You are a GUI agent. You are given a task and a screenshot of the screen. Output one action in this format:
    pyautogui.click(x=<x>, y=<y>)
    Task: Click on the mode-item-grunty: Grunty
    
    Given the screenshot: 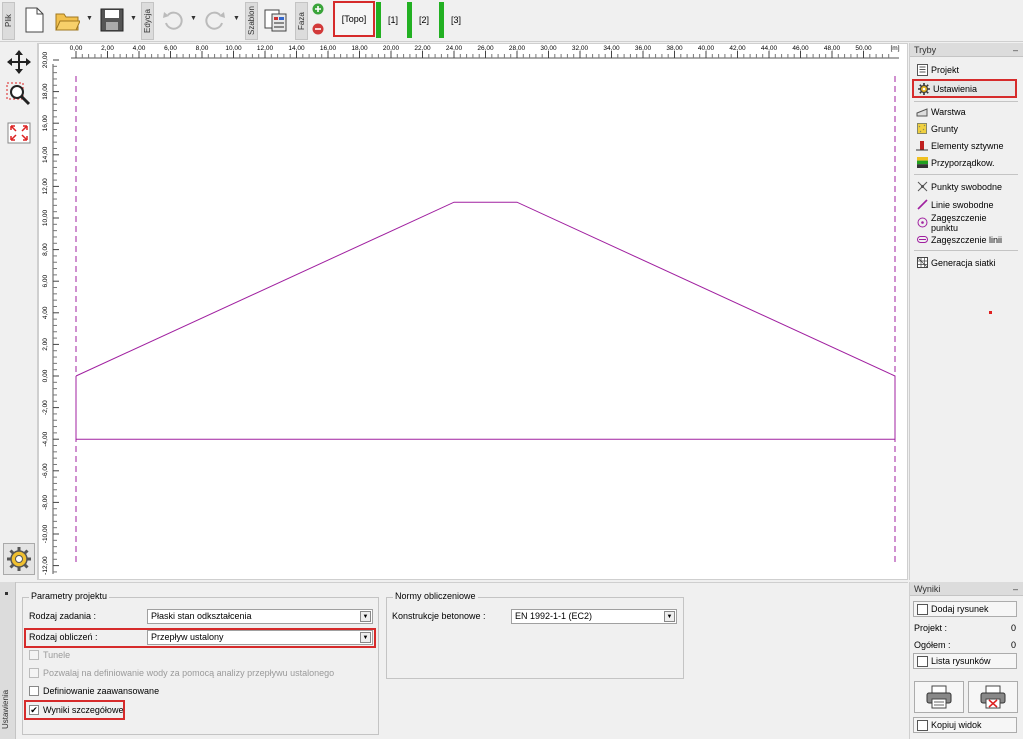 What is the action you would take?
    pyautogui.click(x=964, y=128)
    